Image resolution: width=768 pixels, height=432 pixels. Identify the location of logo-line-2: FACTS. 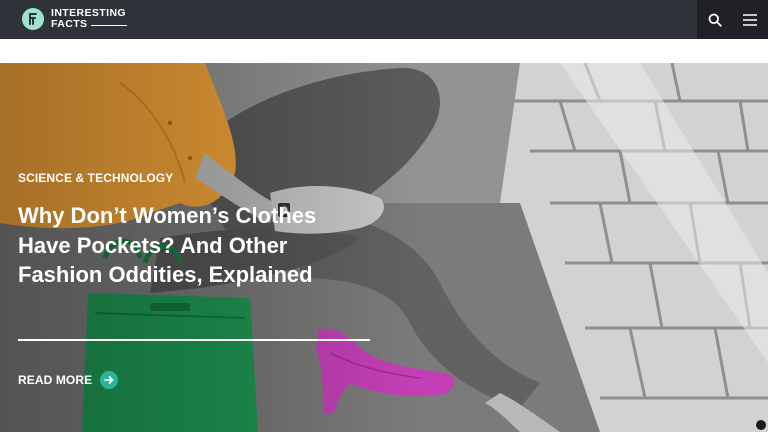
(69, 24).